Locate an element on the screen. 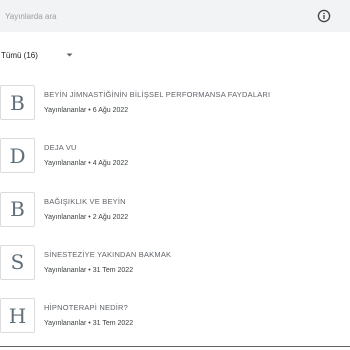 The height and width of the screenshot is (350, 350). info-icon is located at coordinates (324, 16).